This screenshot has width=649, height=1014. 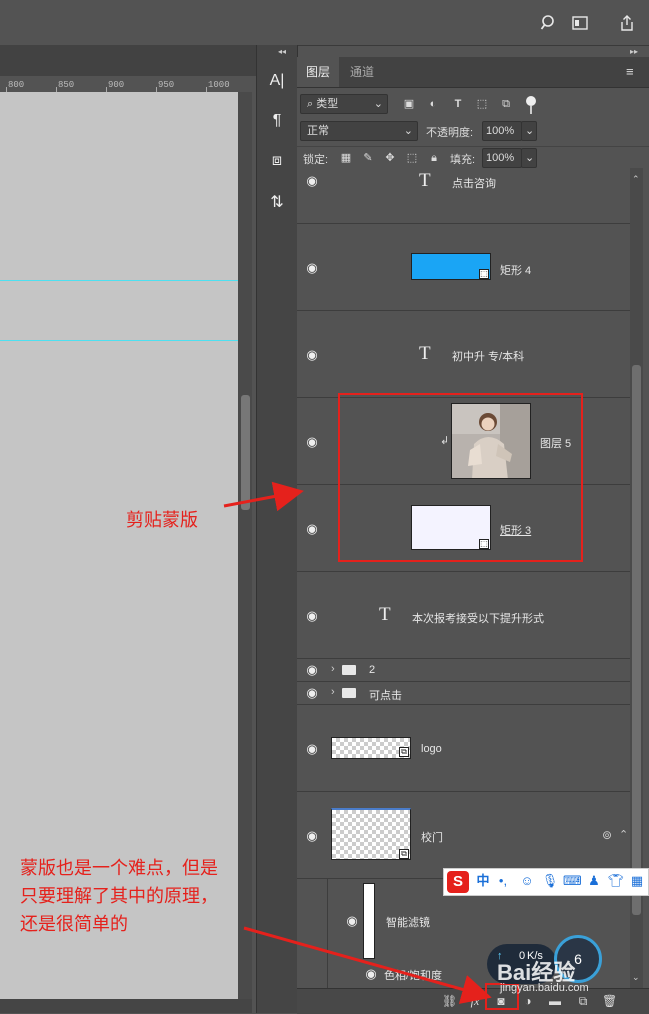 What do you see at coordinates (503, 881) in the screenshot?
I see `punctuation-icon: •,` at bounding box center [503, 881].